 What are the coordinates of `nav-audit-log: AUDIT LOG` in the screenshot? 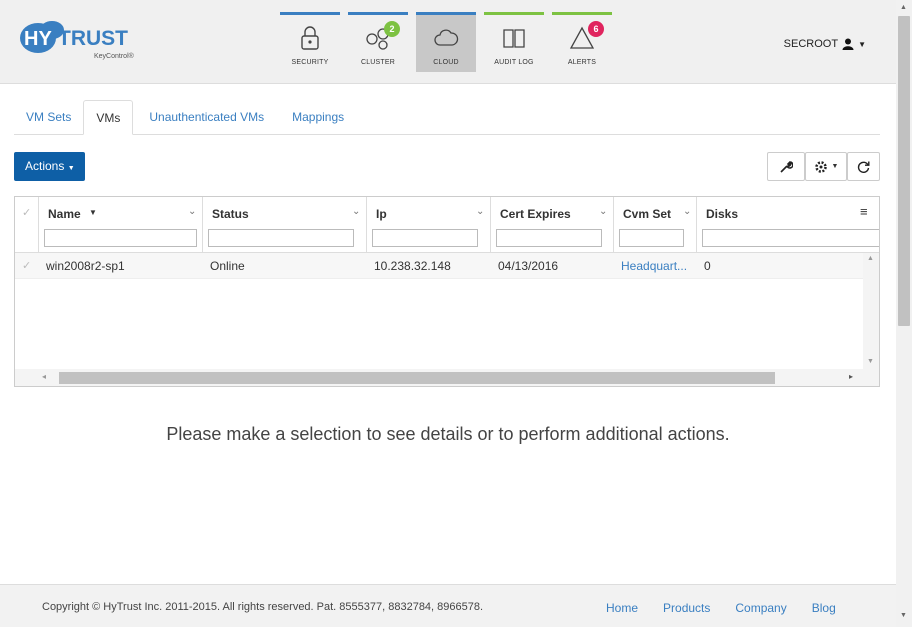 It's located at (514, 42).